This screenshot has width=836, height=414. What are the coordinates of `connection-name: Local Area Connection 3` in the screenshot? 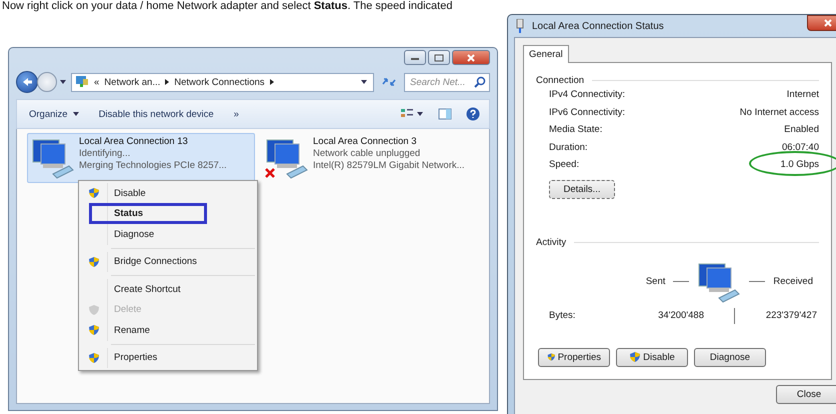 It's located at (365, 142).